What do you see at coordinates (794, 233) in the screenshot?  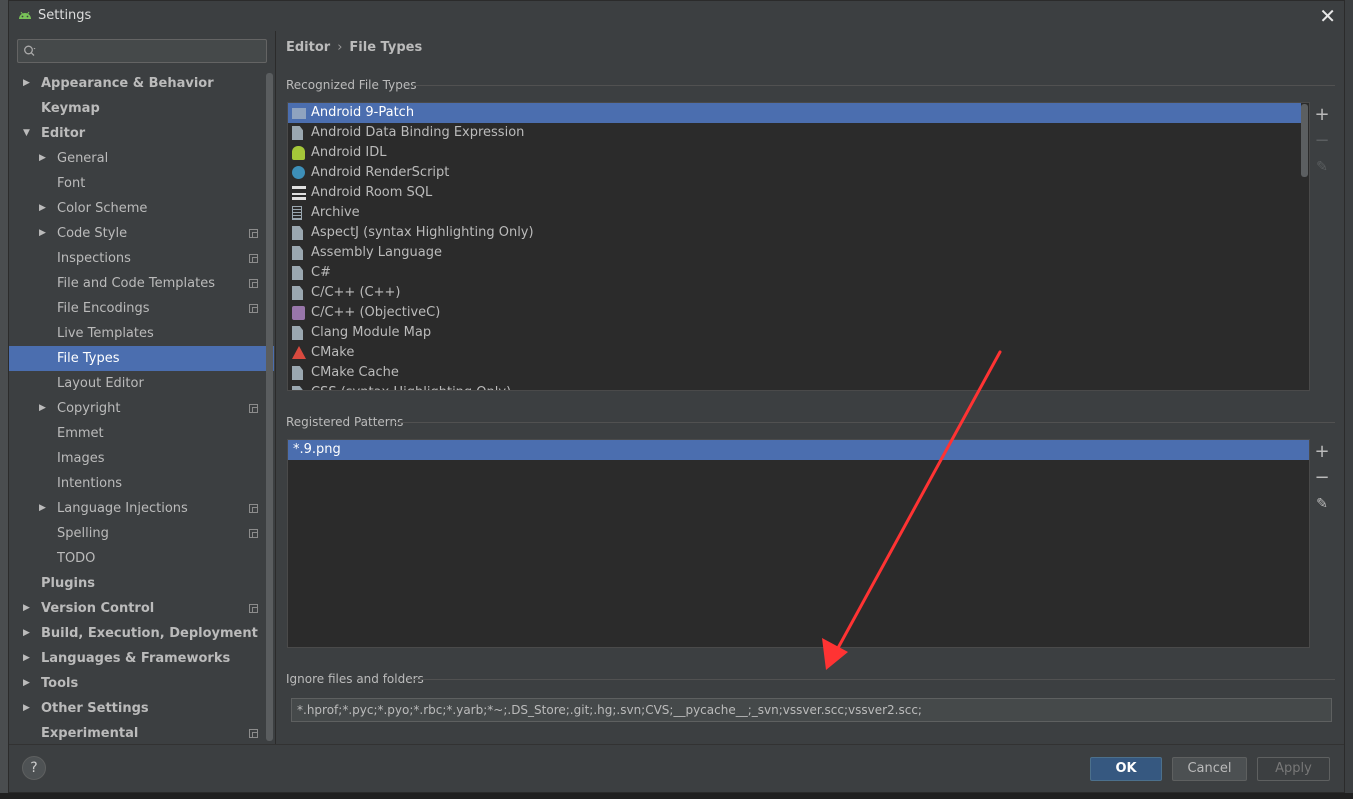 I see `file-type-row: AspectJ (syntax Highlighting Only)` at bounding box center [794, 233].